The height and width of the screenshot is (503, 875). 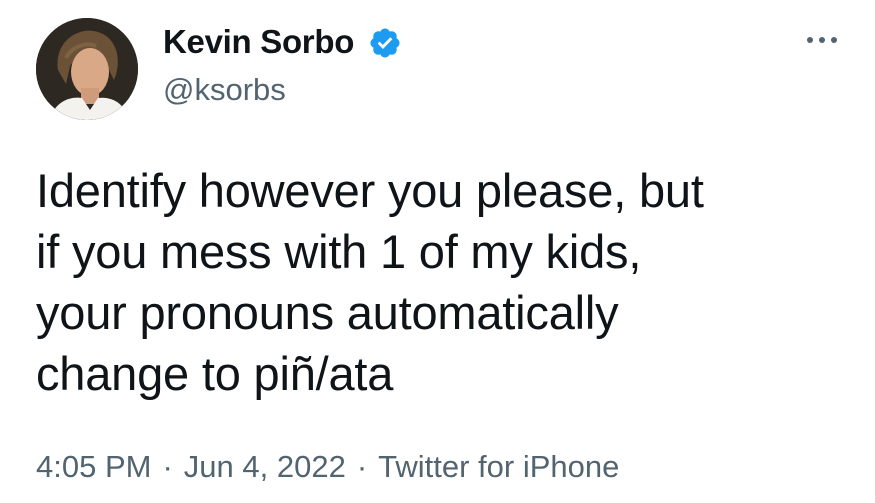 I want to click on tweet-source: Twitter for iPhone, so click(x=498, y=466).